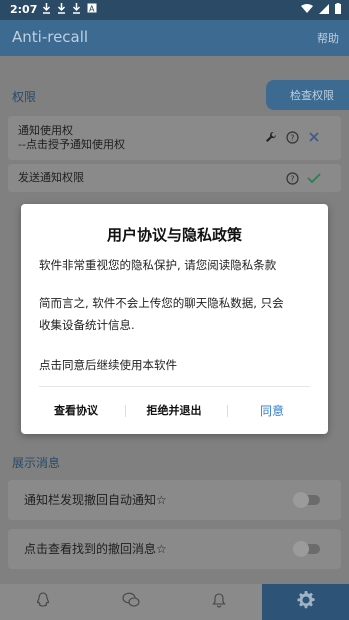 The height and width of the screenshot is (620, 349). What do you see at coordinates (174, 602) in the screenshot?
I see `bottom-navigation` at bounding box center [174, 602].